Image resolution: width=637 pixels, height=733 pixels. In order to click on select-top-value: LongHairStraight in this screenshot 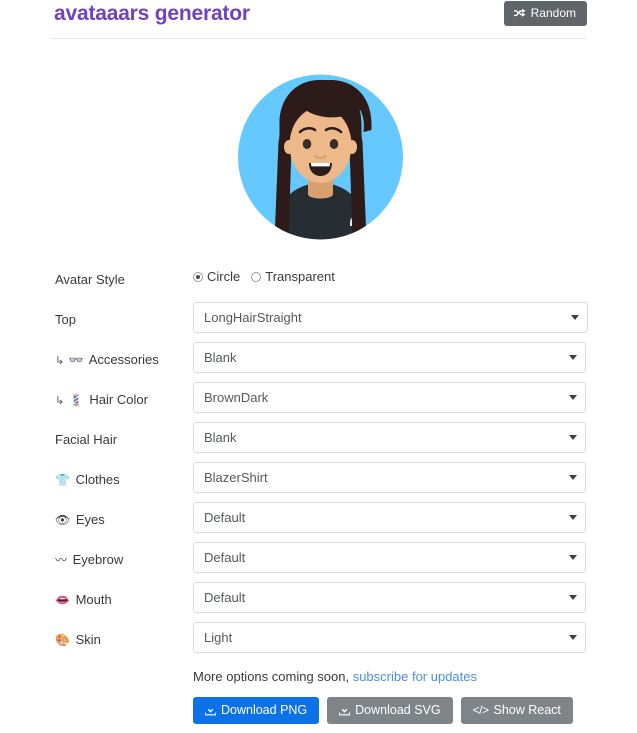, I will do `click(253, 317)`.